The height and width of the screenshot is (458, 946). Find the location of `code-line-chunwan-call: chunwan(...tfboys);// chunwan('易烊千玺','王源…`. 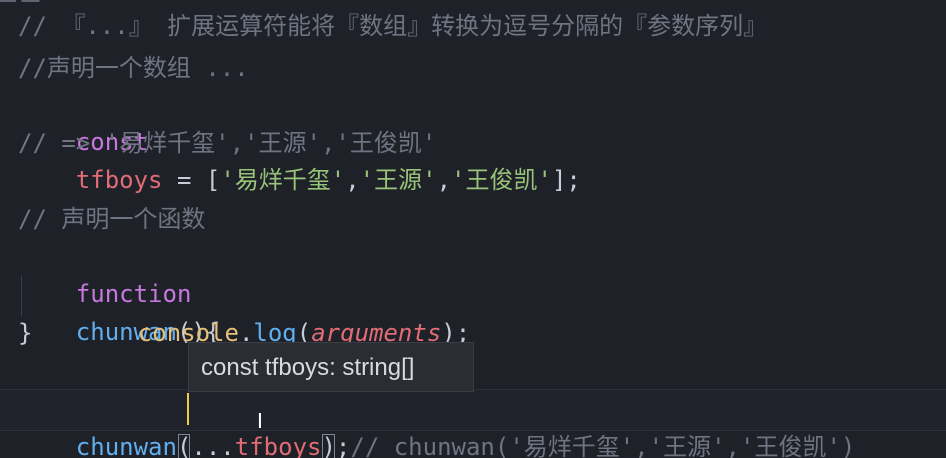

code-line-chunwan-call: chunwan(...tfboys);// chunwan('易烊千玺','王源… is located at coordinates (436, 424).